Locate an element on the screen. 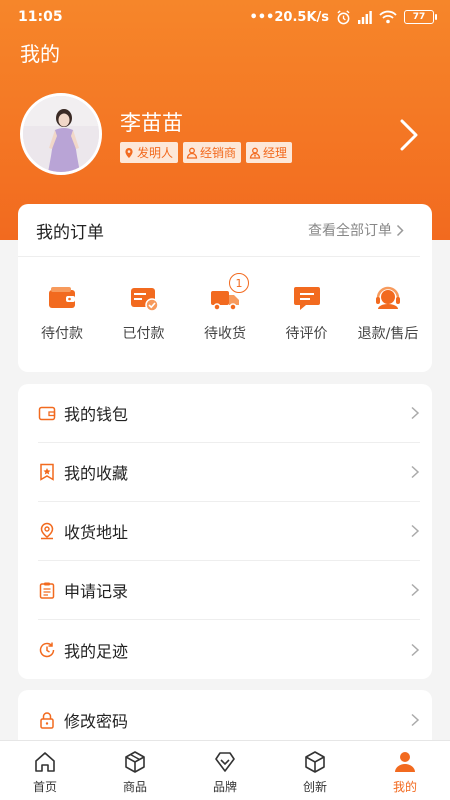 This screenshot has height=800, width=450. star-bookmark-icon is located at coordinates (47, 472).